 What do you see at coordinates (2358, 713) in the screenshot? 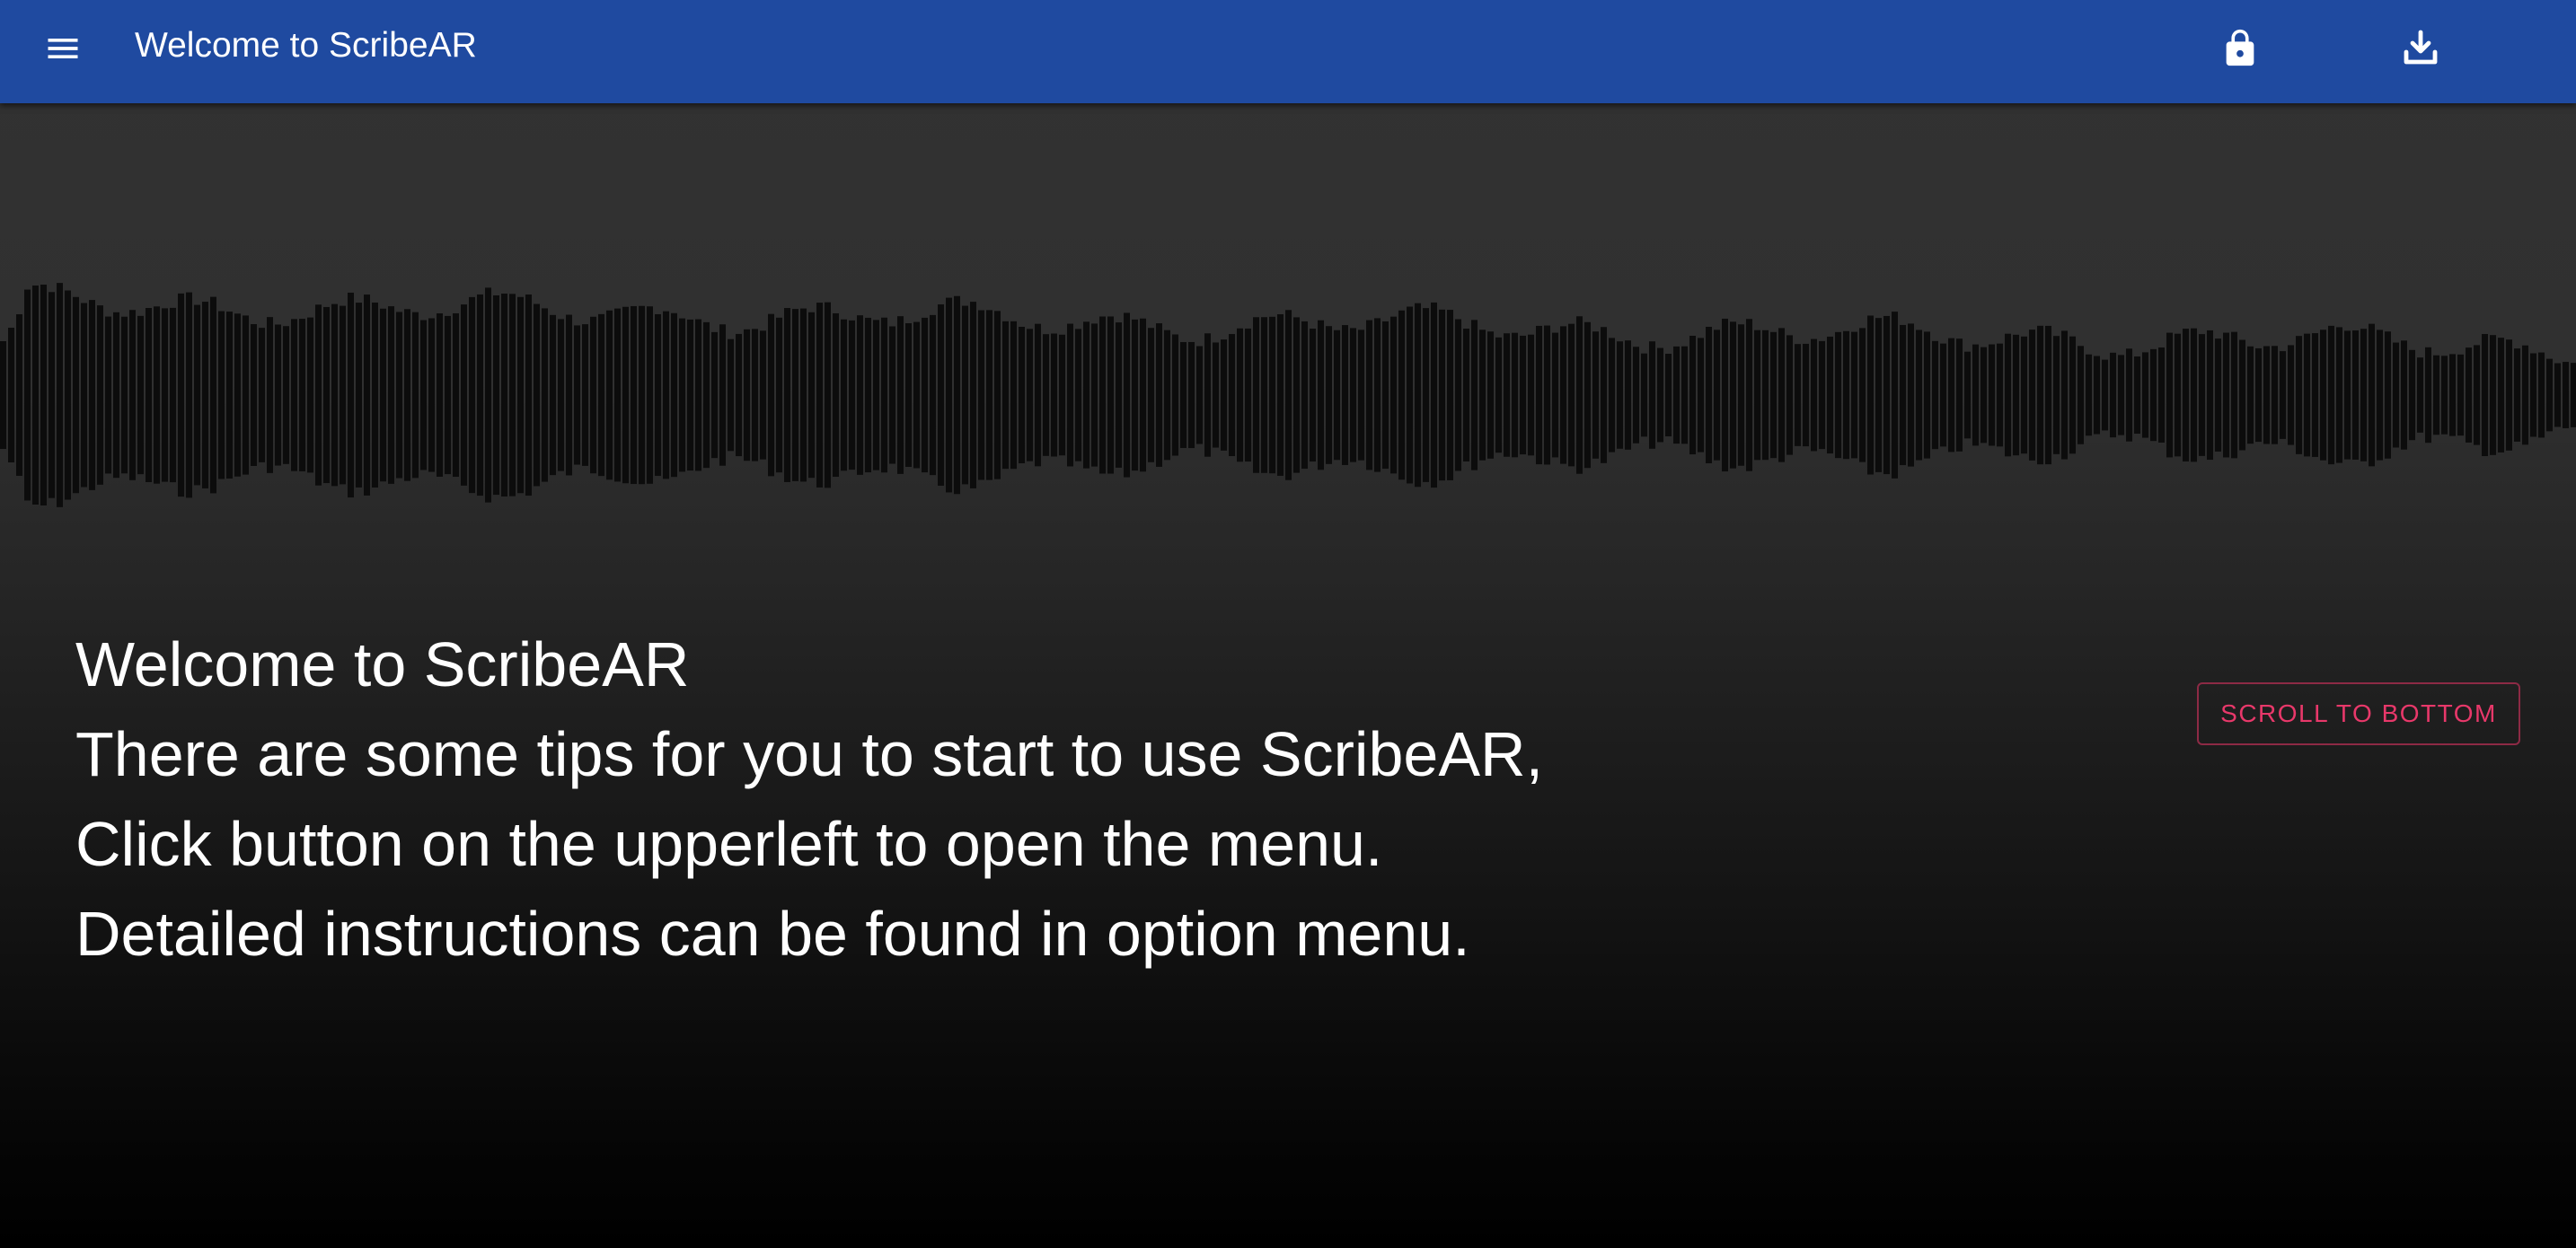
I see `scroll-to-bottom-button: SCROLL TO BOTTOM` at bounding box center [2358, 713].